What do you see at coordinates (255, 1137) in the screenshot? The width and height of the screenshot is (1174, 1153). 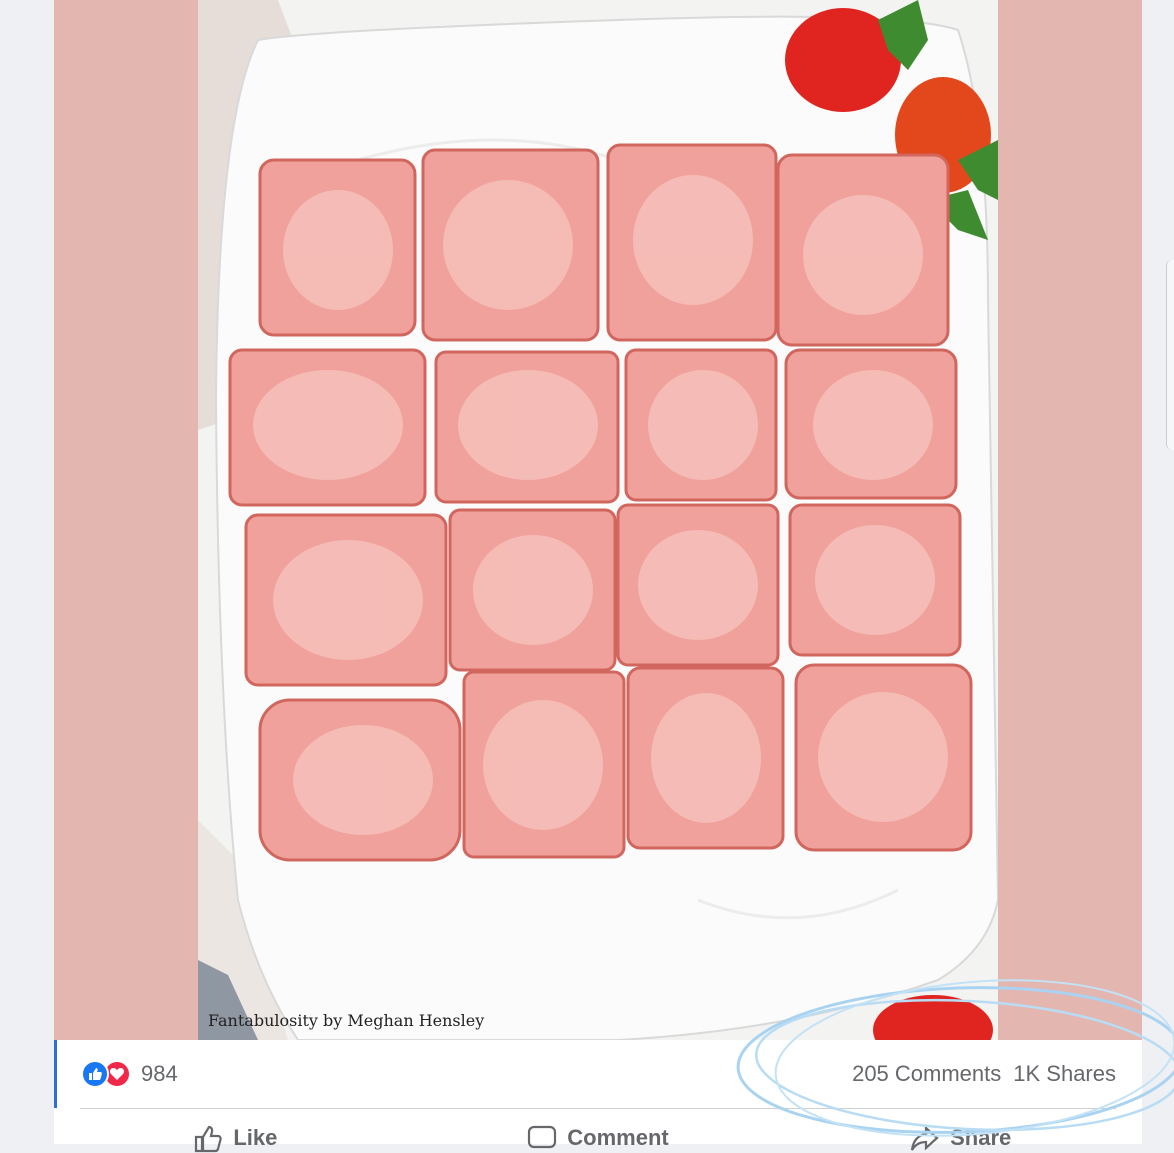 I see `like-button-label: Like` at bounding box center [255, 1137].